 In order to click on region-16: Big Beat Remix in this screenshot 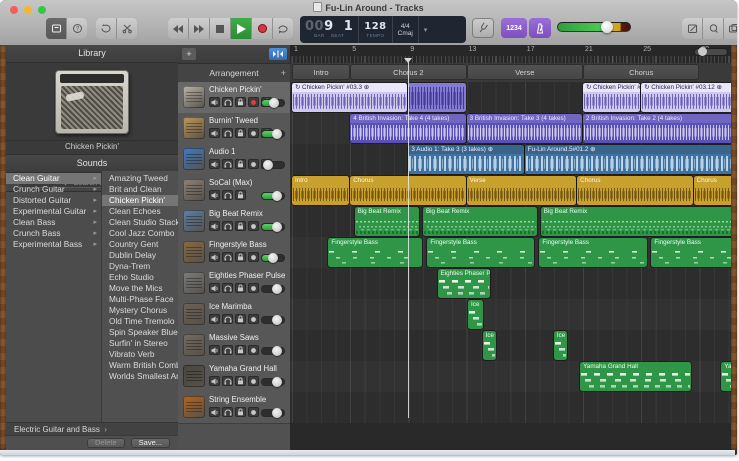, I will do `click(635, 221)`.